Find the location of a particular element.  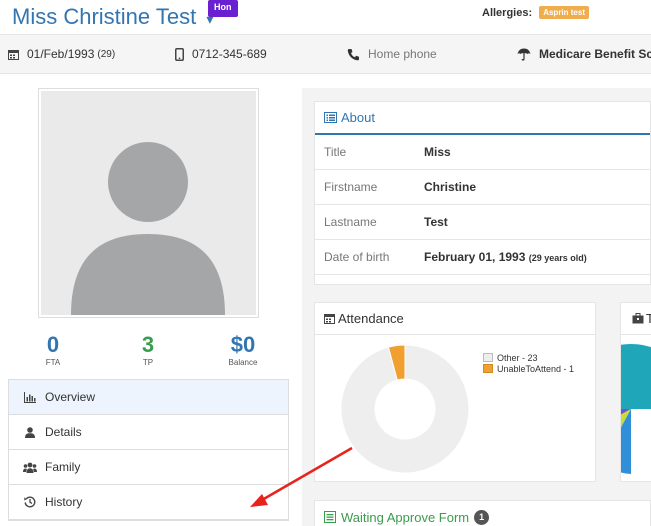

stat-balance-label: Balance is located at coordinates (243, 362).